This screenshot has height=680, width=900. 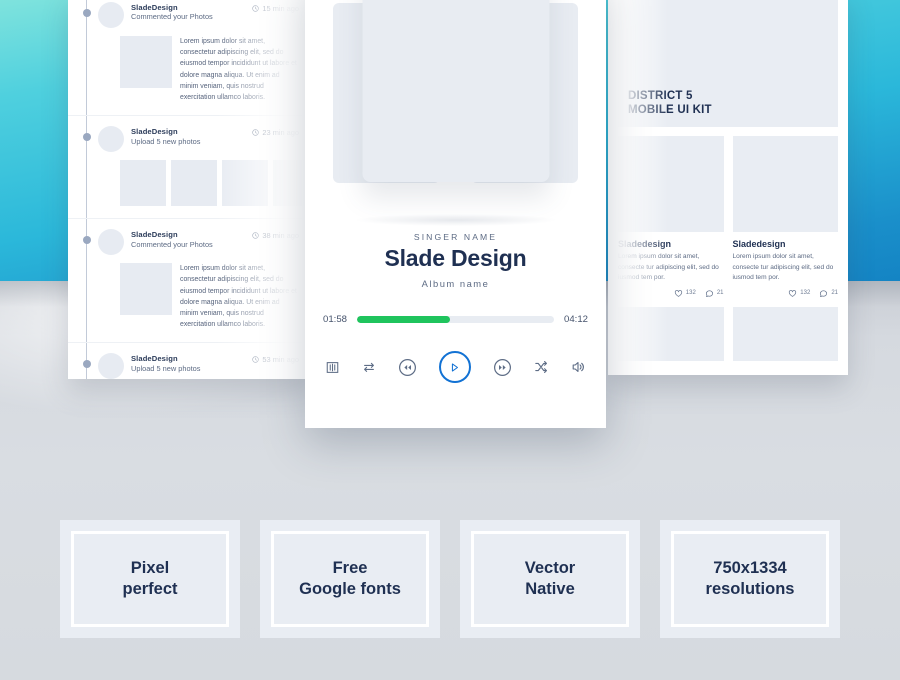 I want to click on feed-time-label: 53 min ago, so click(x=280, y=360).